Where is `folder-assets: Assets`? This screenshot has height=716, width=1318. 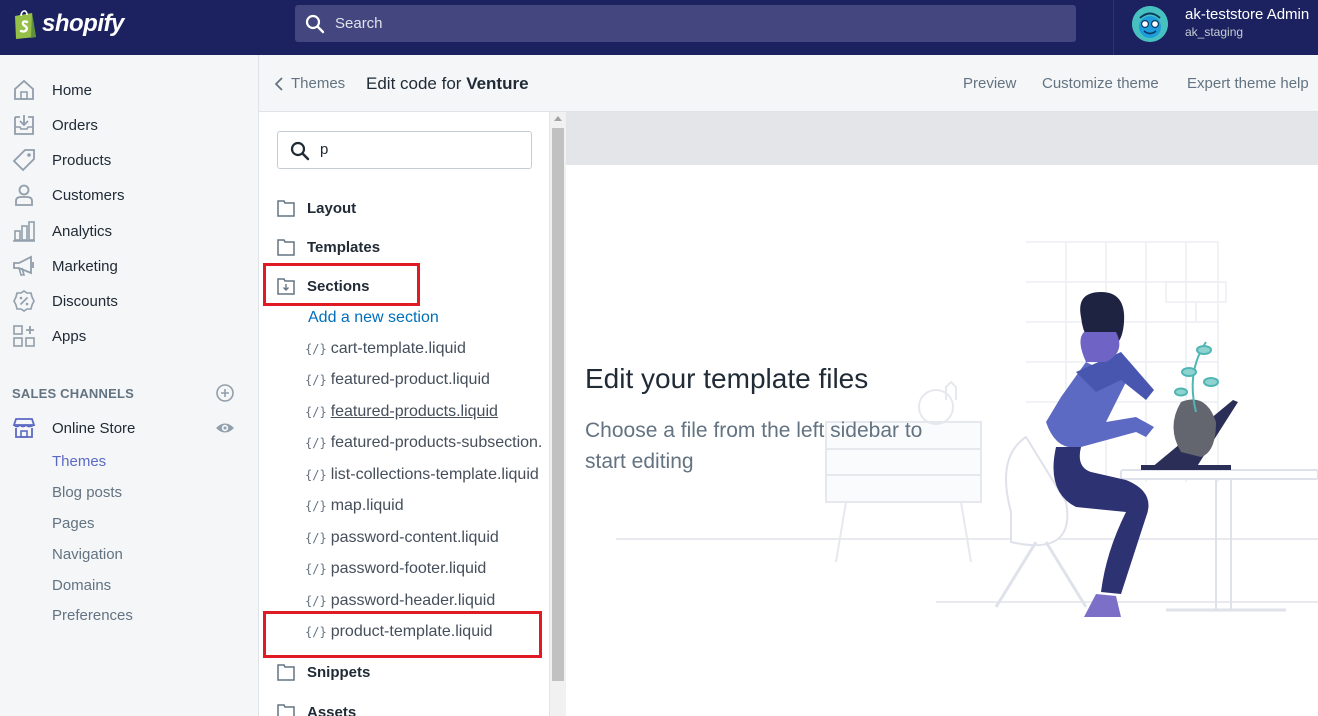
folder-assets: Assets is located at coordinates (316, 708).